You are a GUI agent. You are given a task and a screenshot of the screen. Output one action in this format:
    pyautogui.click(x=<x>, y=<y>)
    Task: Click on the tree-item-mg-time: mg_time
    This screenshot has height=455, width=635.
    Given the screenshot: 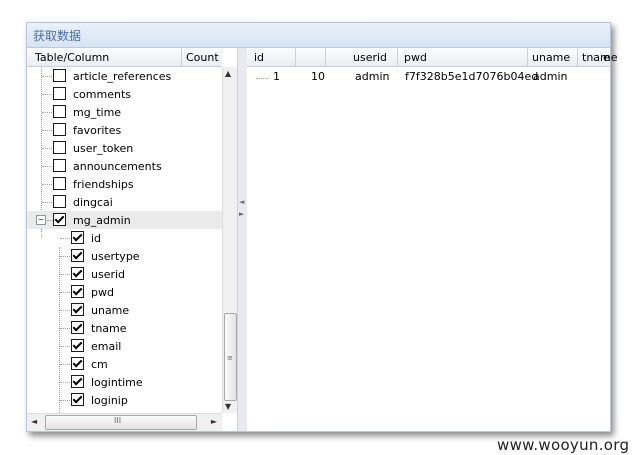 What is the action you would take?
    pyautogui.click(x=124, y=112)
    